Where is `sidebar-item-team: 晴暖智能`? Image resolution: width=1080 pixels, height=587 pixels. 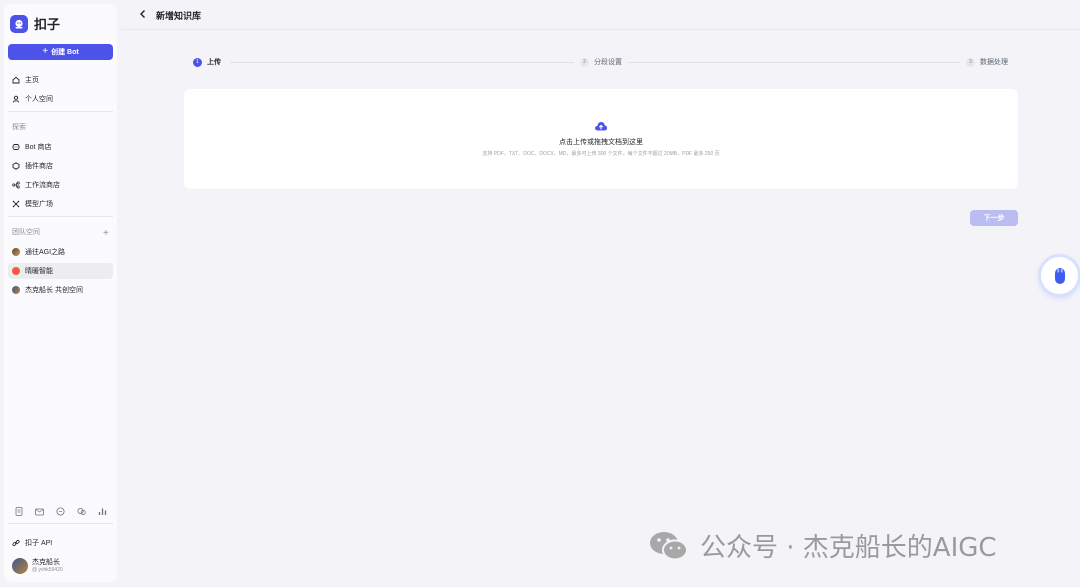 sidebar-item-team: 晴暖智能 is located at coordinates (60, 271).